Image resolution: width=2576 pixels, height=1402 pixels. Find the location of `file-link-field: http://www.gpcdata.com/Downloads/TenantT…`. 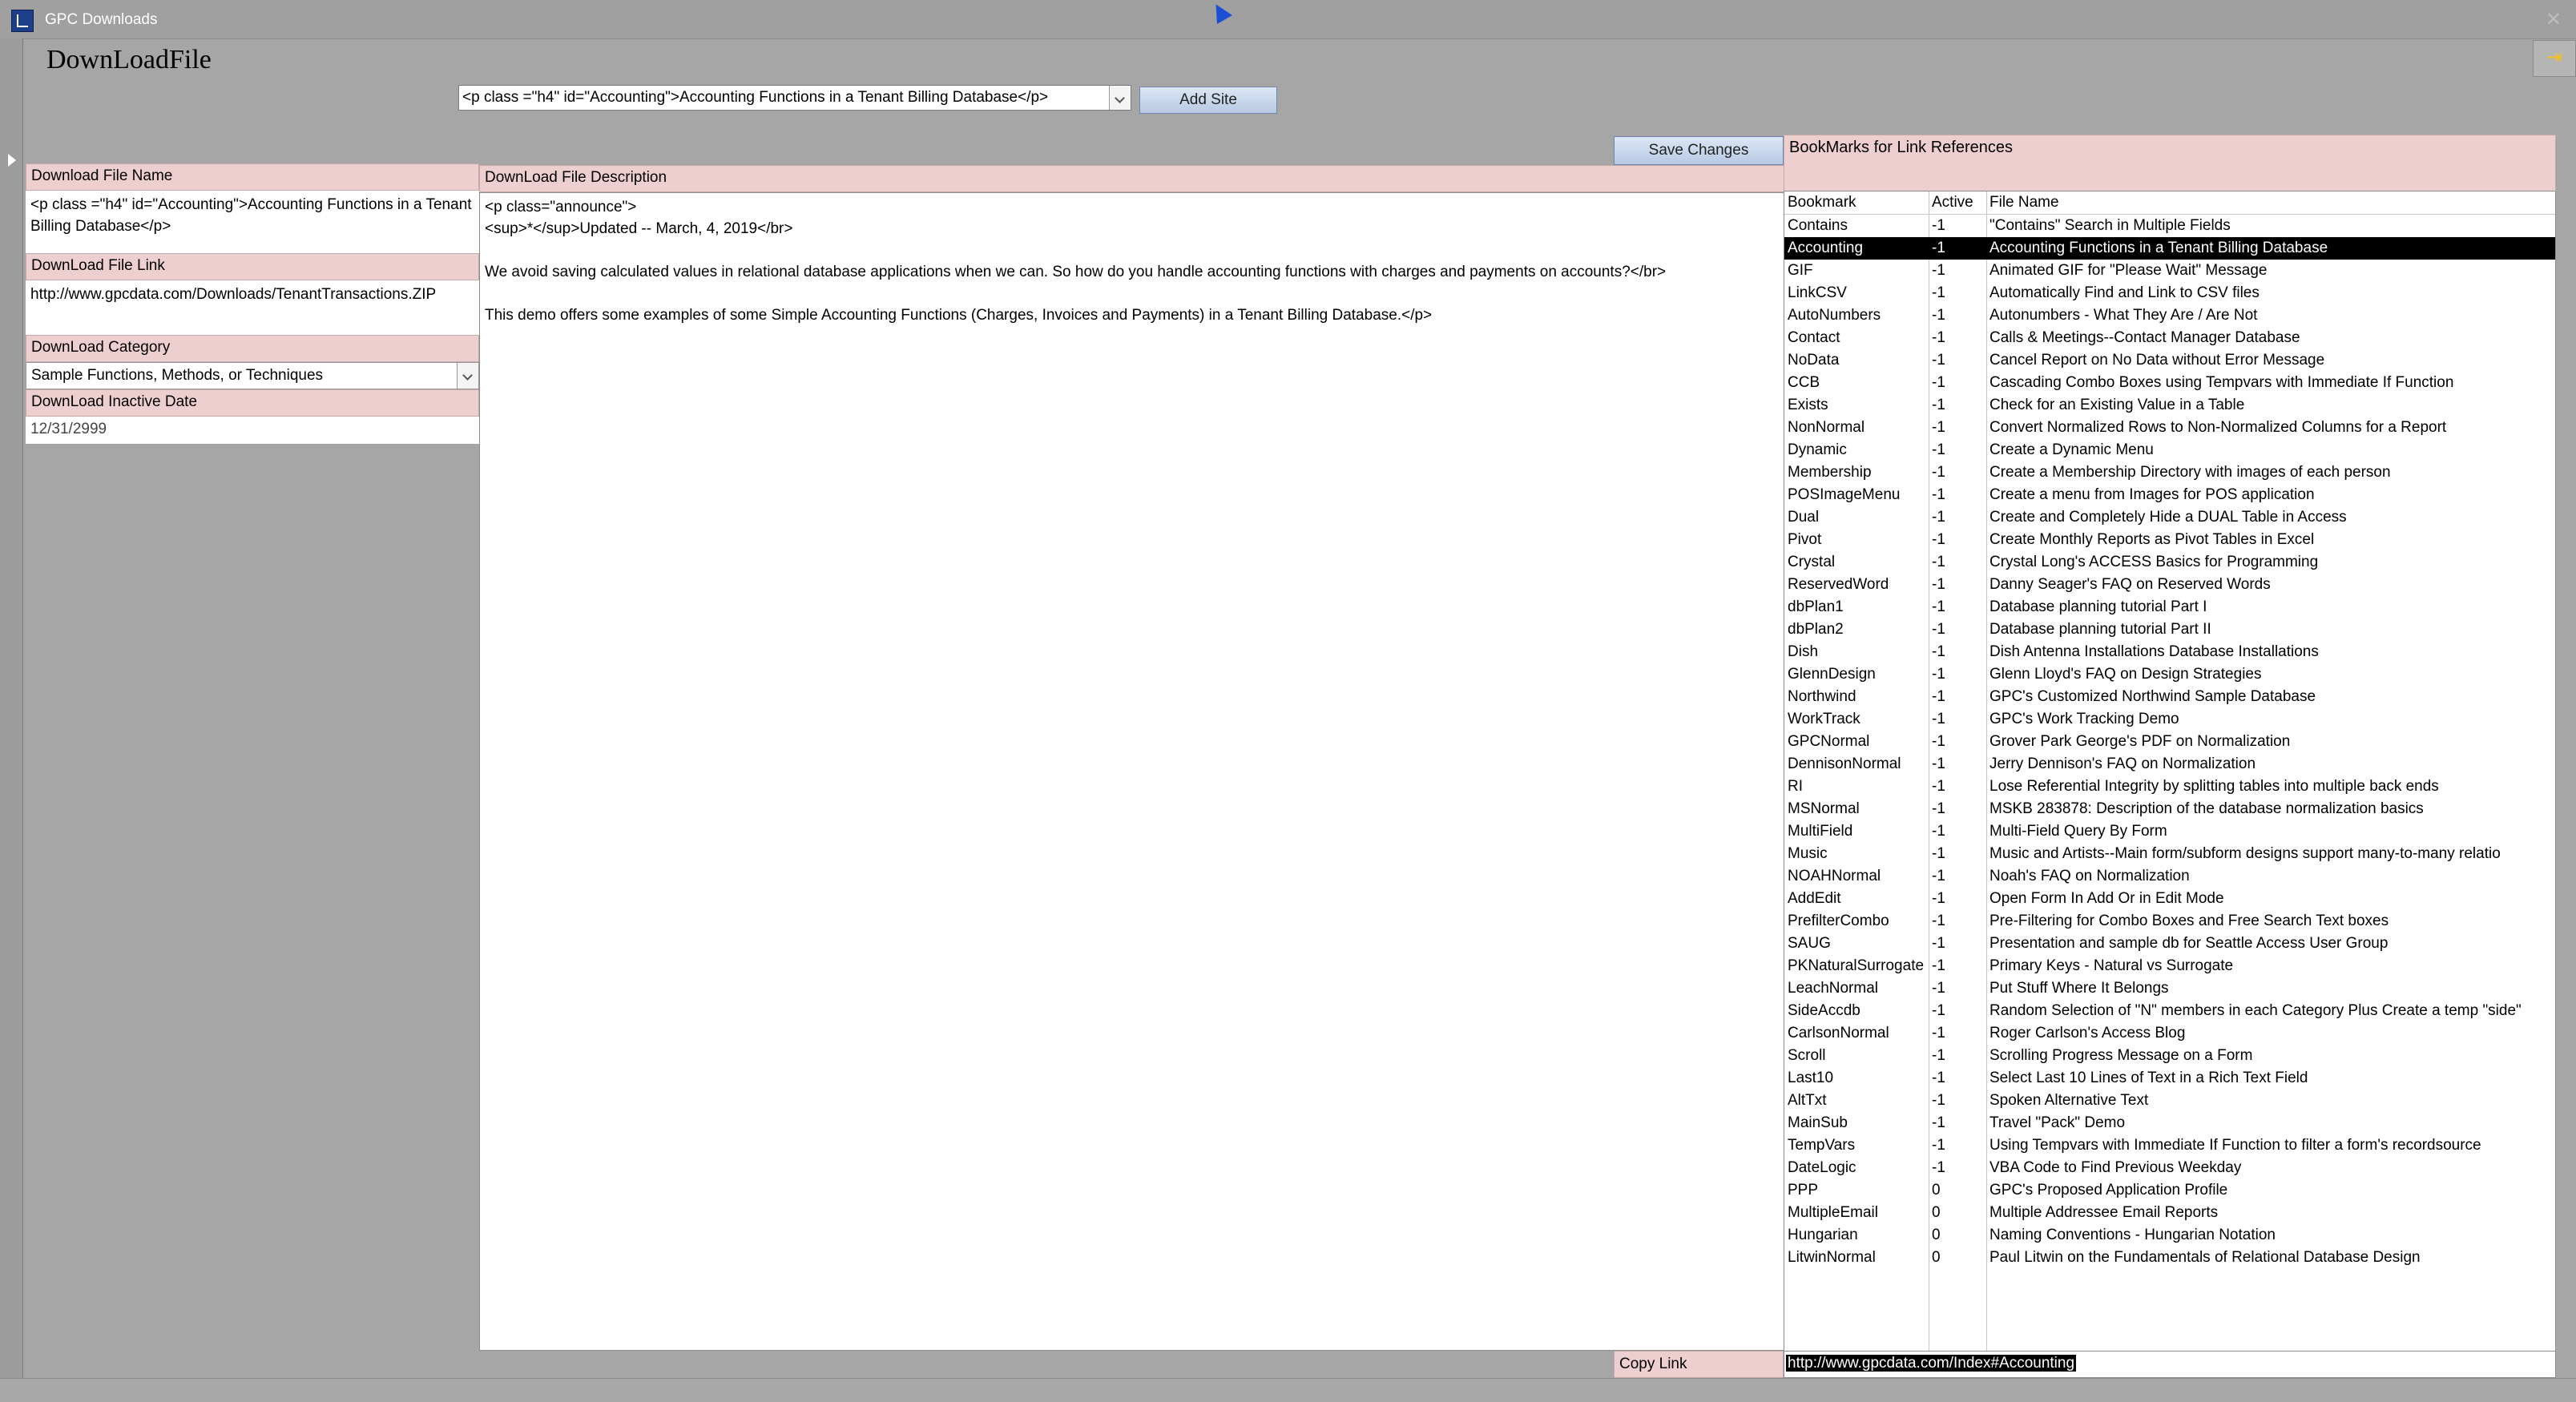

file-link-field: http://www.gpcdata.com/Downloads/TenantT… is located at coordinates (252, 308).